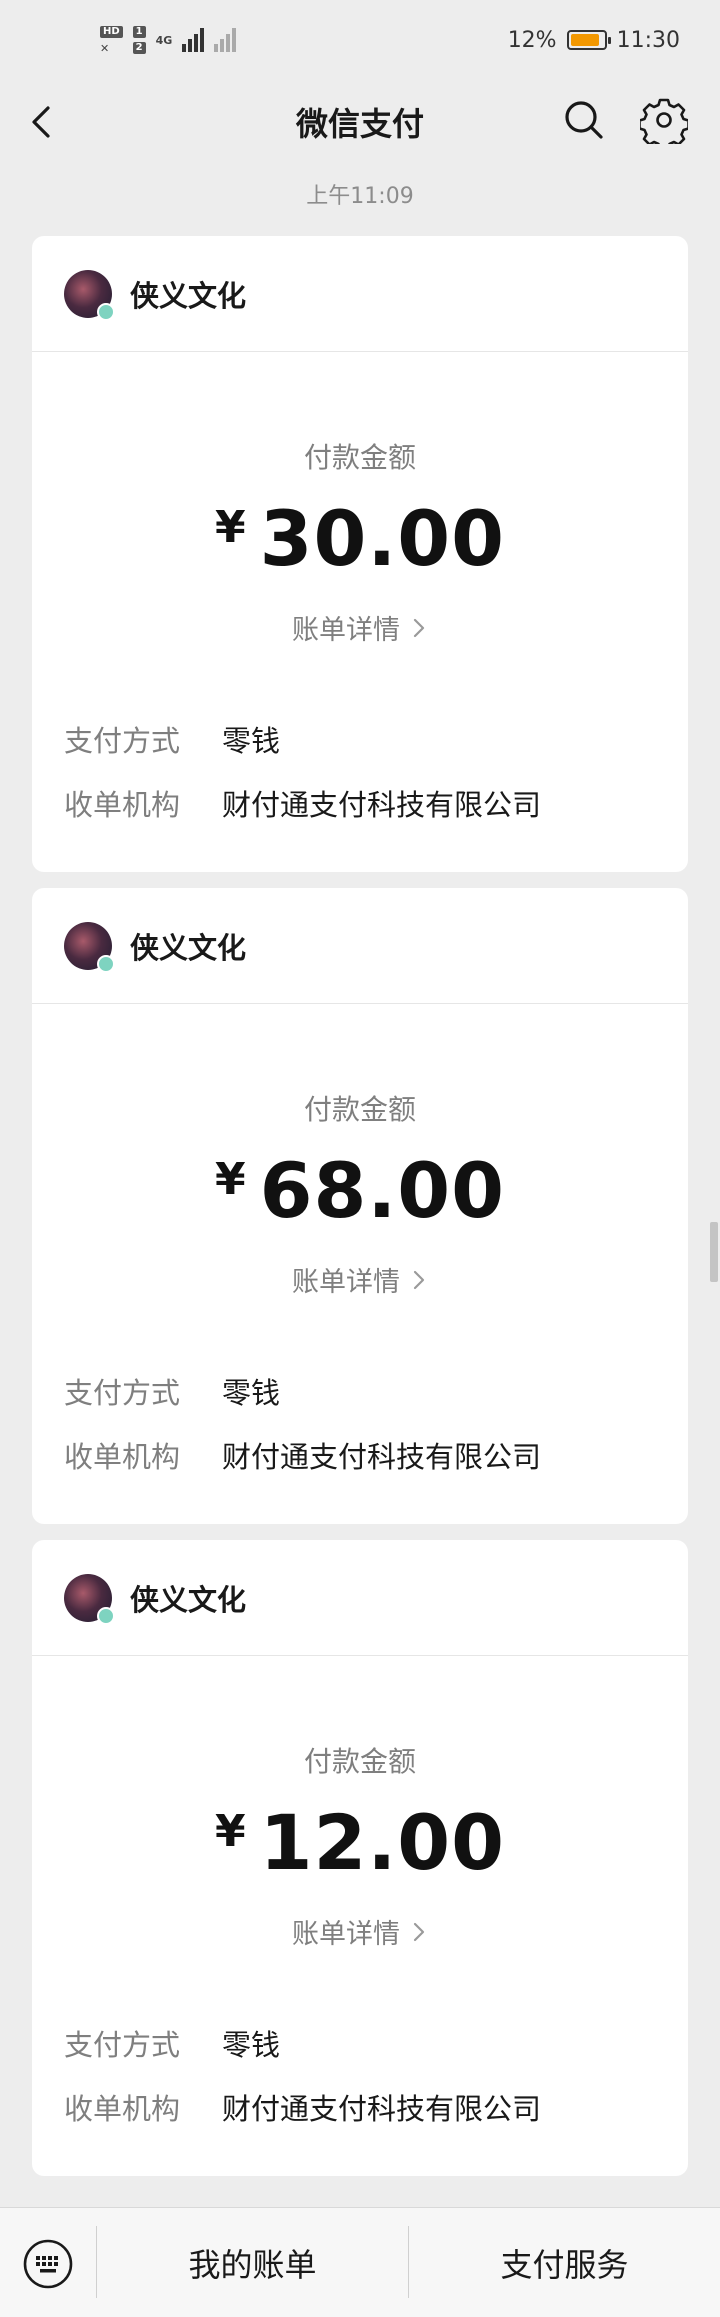 This screenshot has width=720, height=2317. I want to click on sim2-badge: 2, so click(139, 48).